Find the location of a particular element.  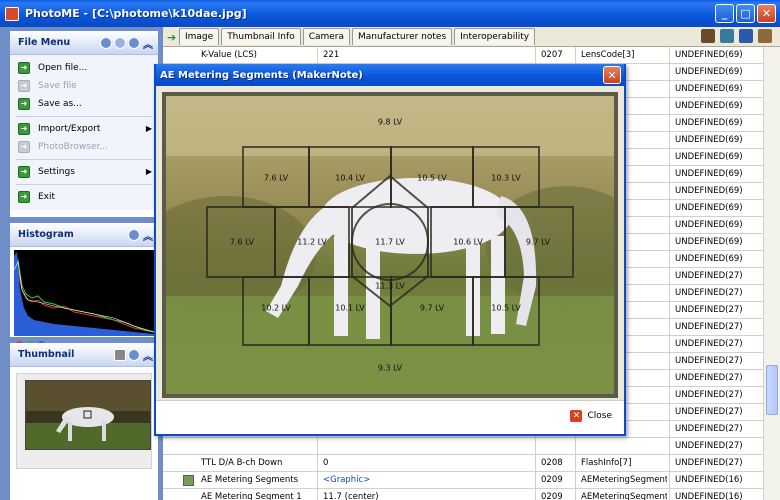

segment-value: 9.8 LV is located at coordinates (390, 122).